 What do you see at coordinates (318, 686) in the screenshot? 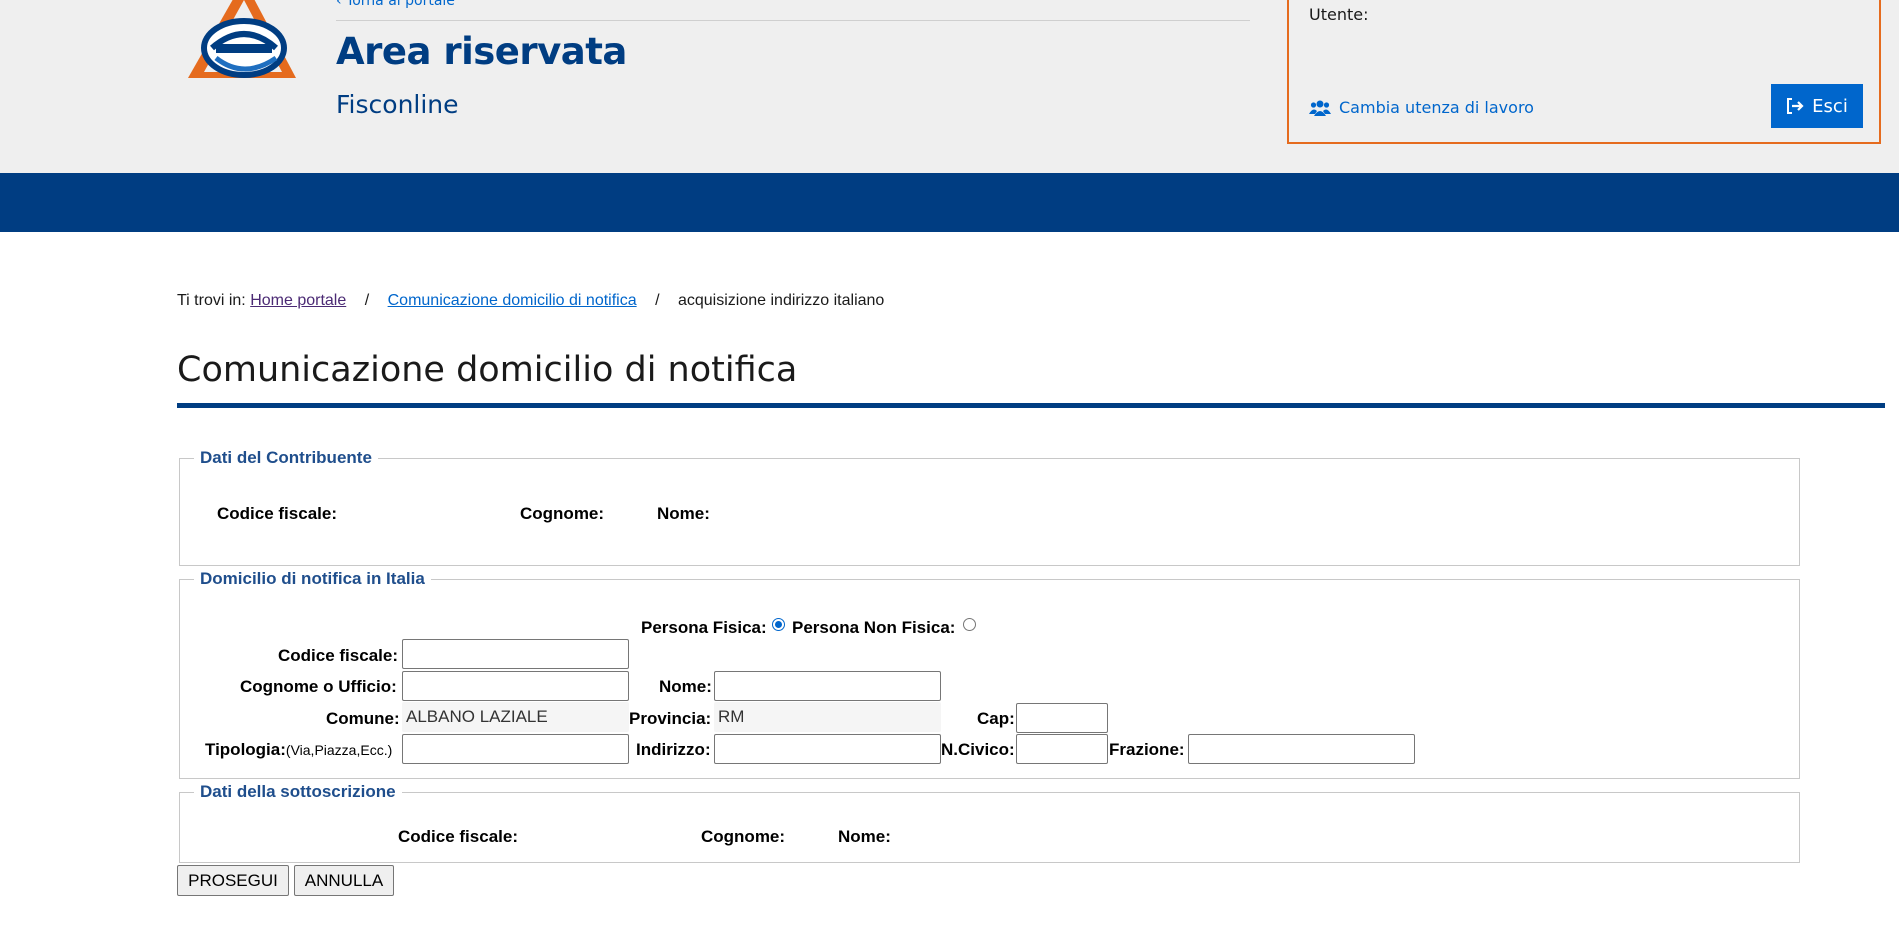
I see `cognome-ufficio-label: Cognome o Ufficio:` at bounding box center [318, 686].